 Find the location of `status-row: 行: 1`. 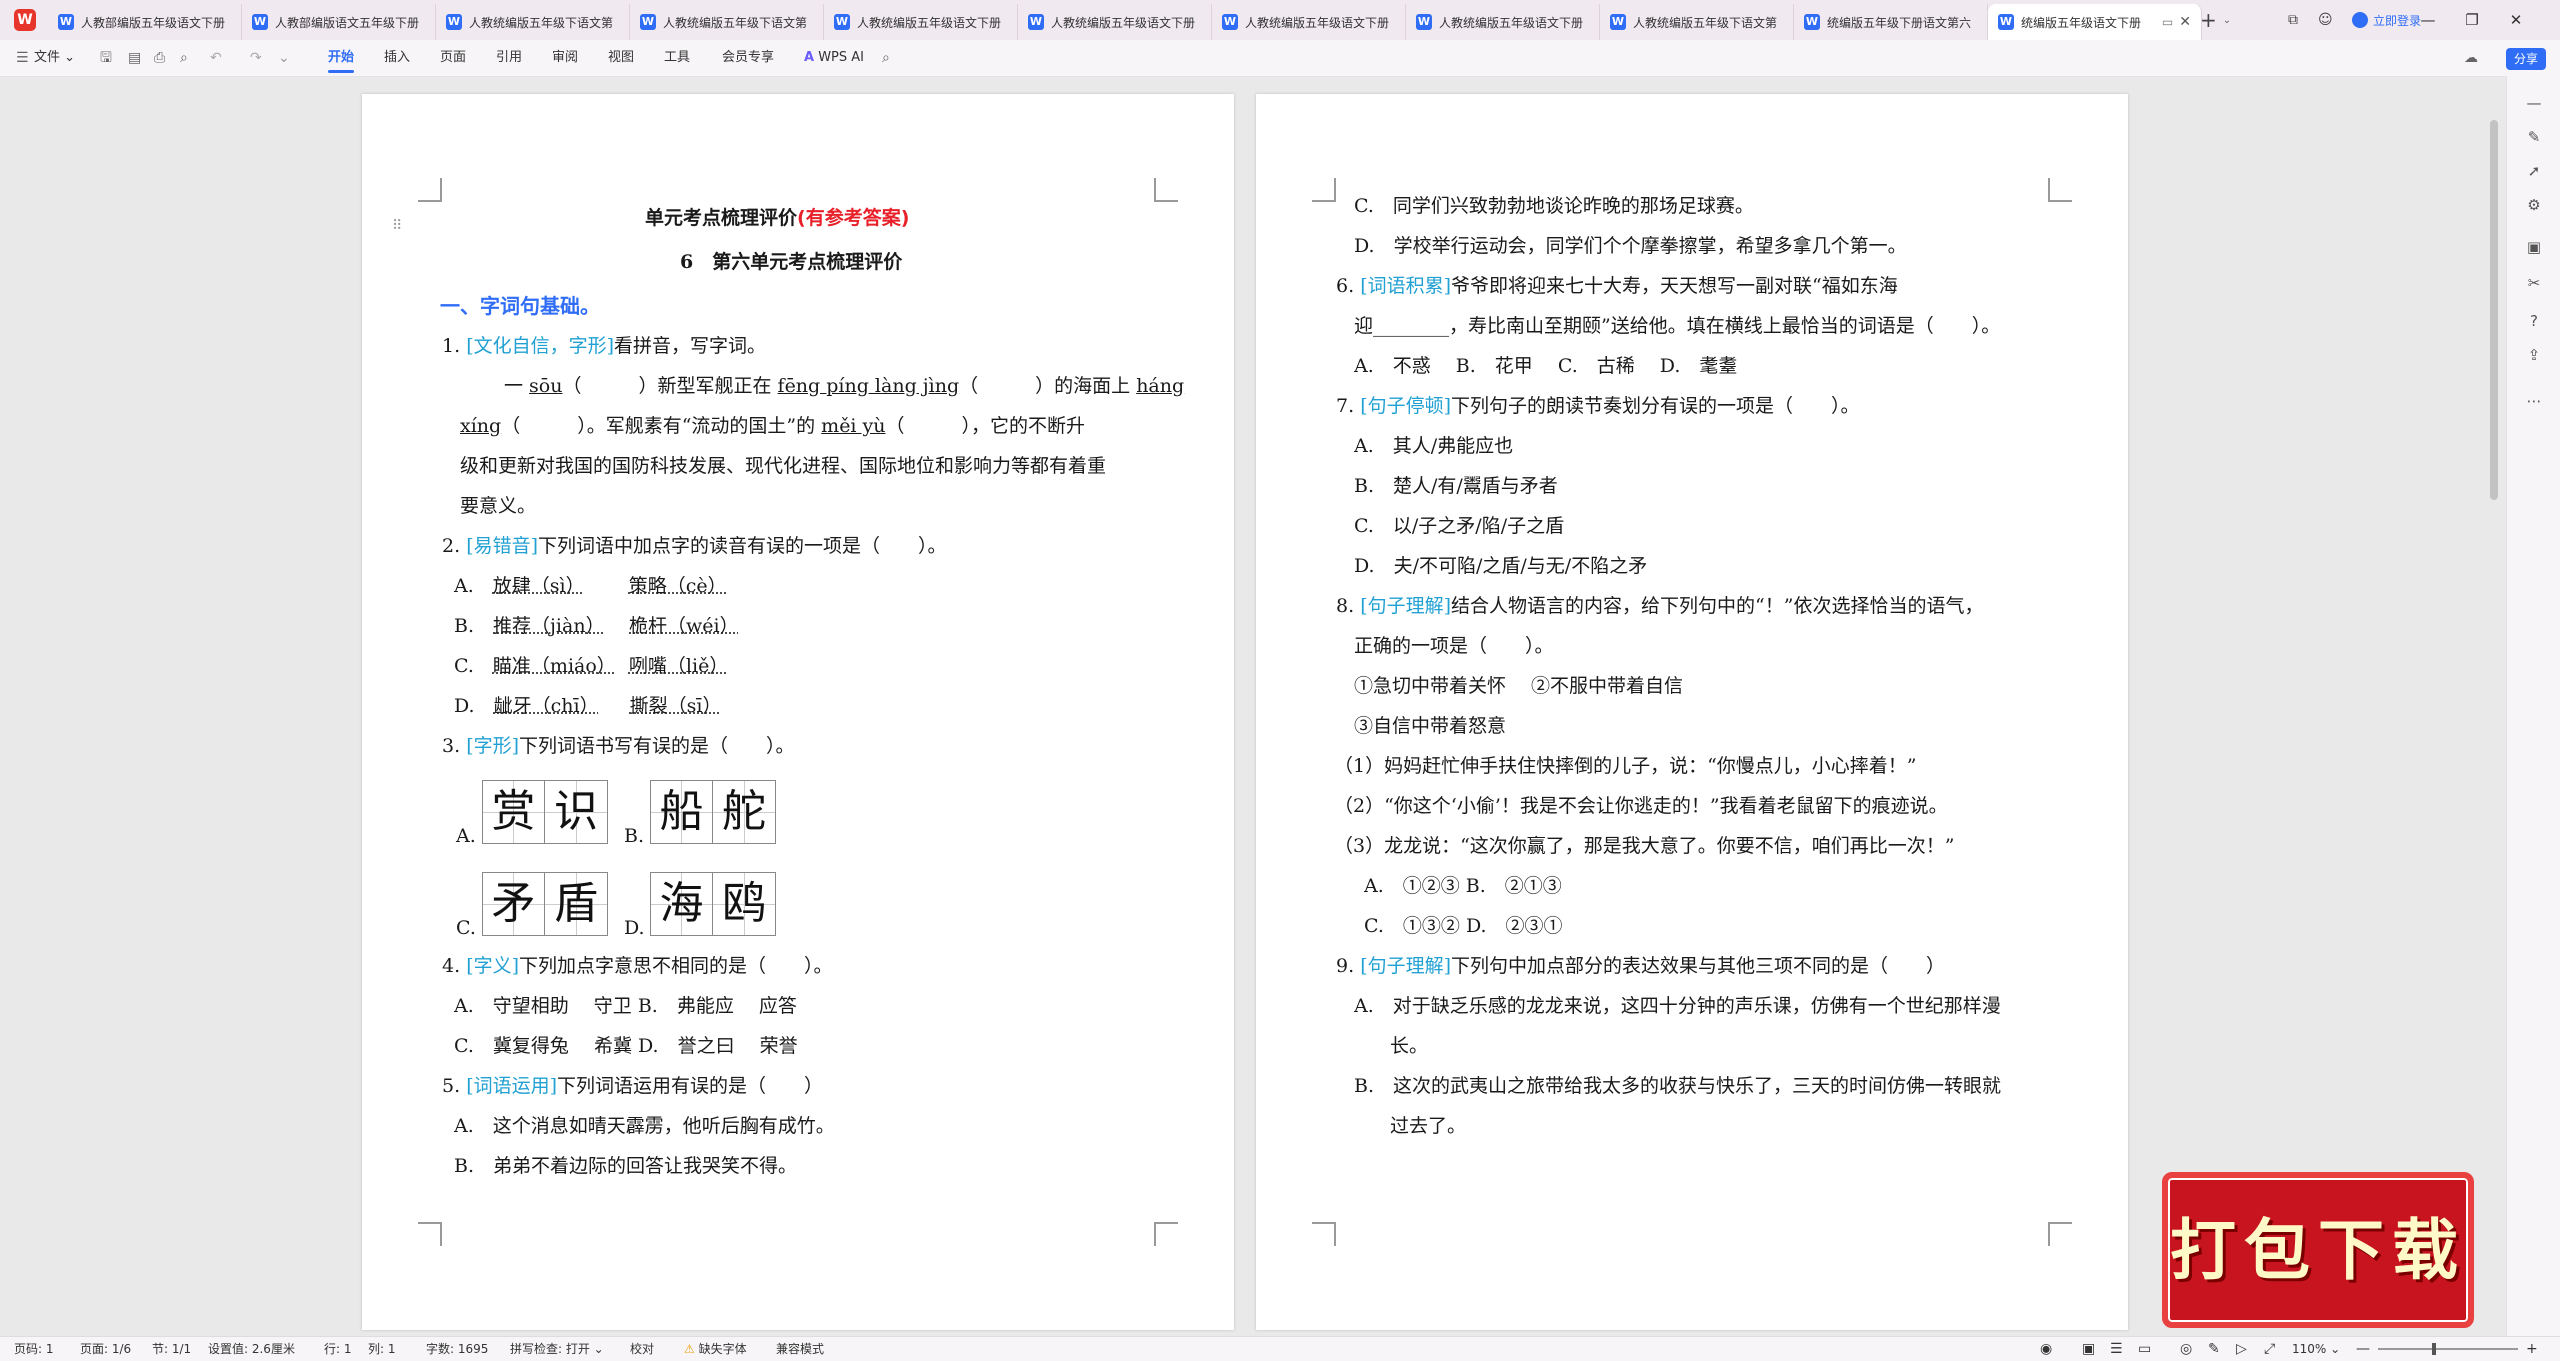

status-row: 行: 1 is located at coordinates (338, 1349).